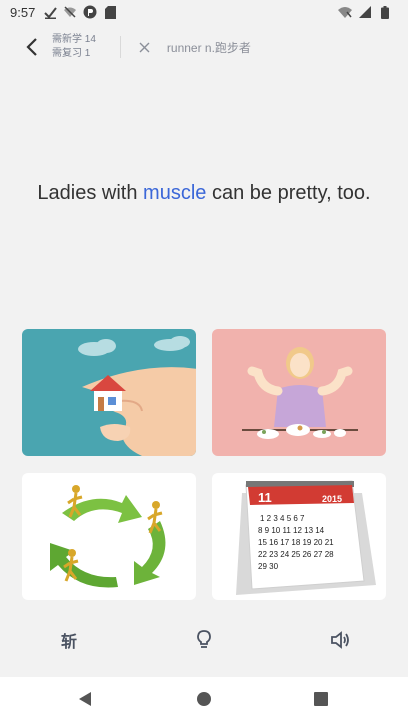 This screenshot has height=719, width=408. What do you see at coordinates (265, 497) in the screenshot?
I see `calendar-month: 11` at bounding box center [265, 497].